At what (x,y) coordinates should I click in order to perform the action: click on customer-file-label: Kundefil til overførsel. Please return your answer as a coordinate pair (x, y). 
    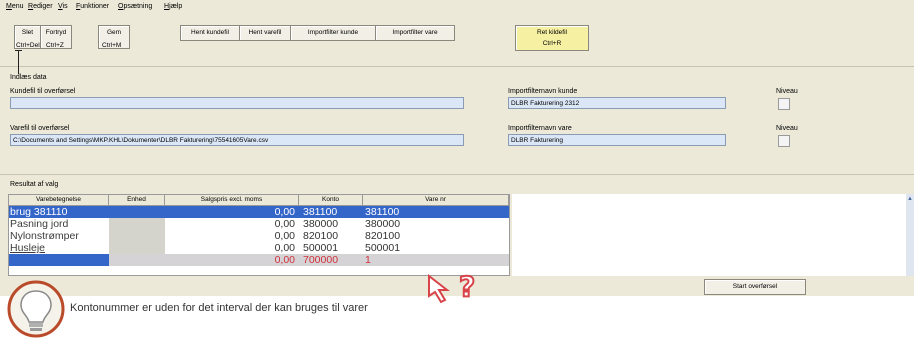
    Looking at the image, I should click on (43, 91).